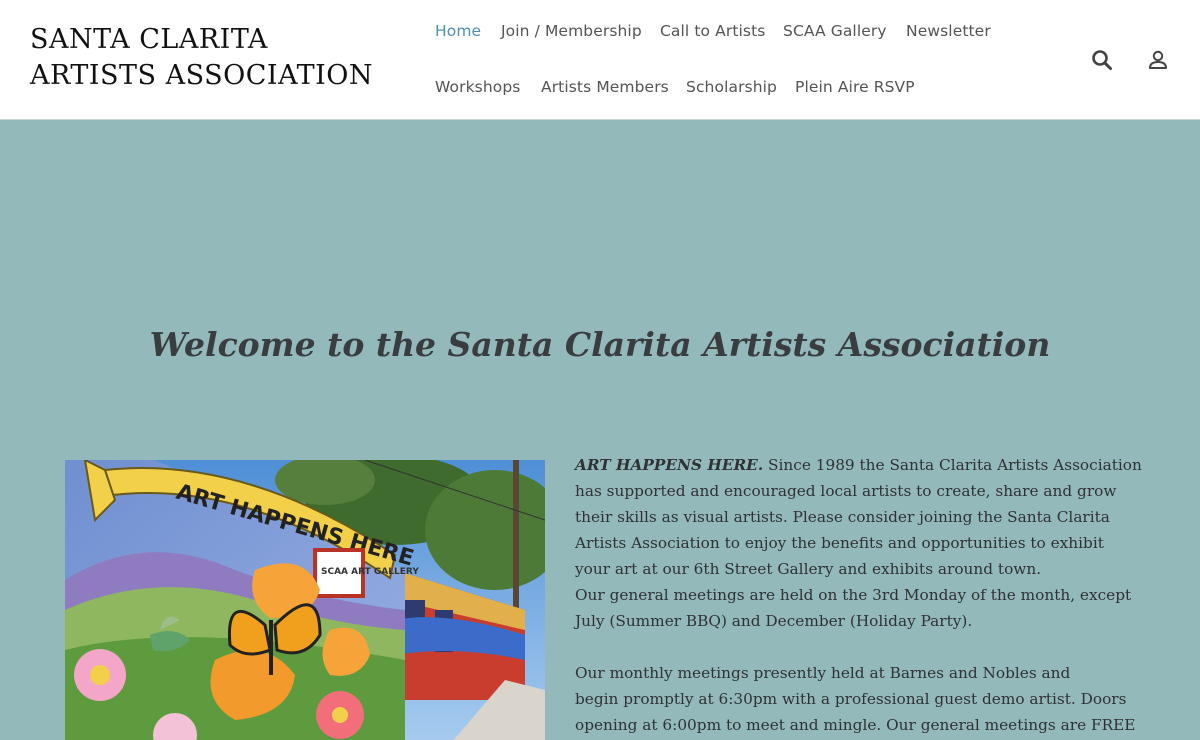 This screenshot has height=740, width=1200. What do you see at coordinates (835, 31) in the screenshot?
I see `nav-scaa-gallery: SCAA Gallery` at bounding box center [835, 31].